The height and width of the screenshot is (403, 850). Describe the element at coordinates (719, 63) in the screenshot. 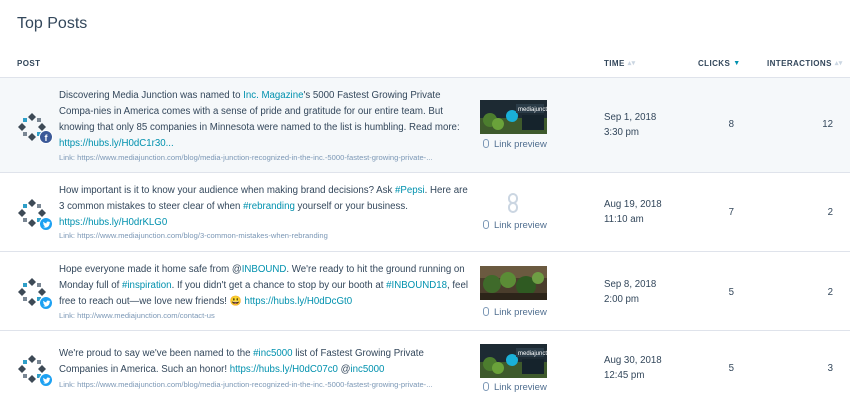

I see `column-header-clicks: CLICKS ▼` at that location.